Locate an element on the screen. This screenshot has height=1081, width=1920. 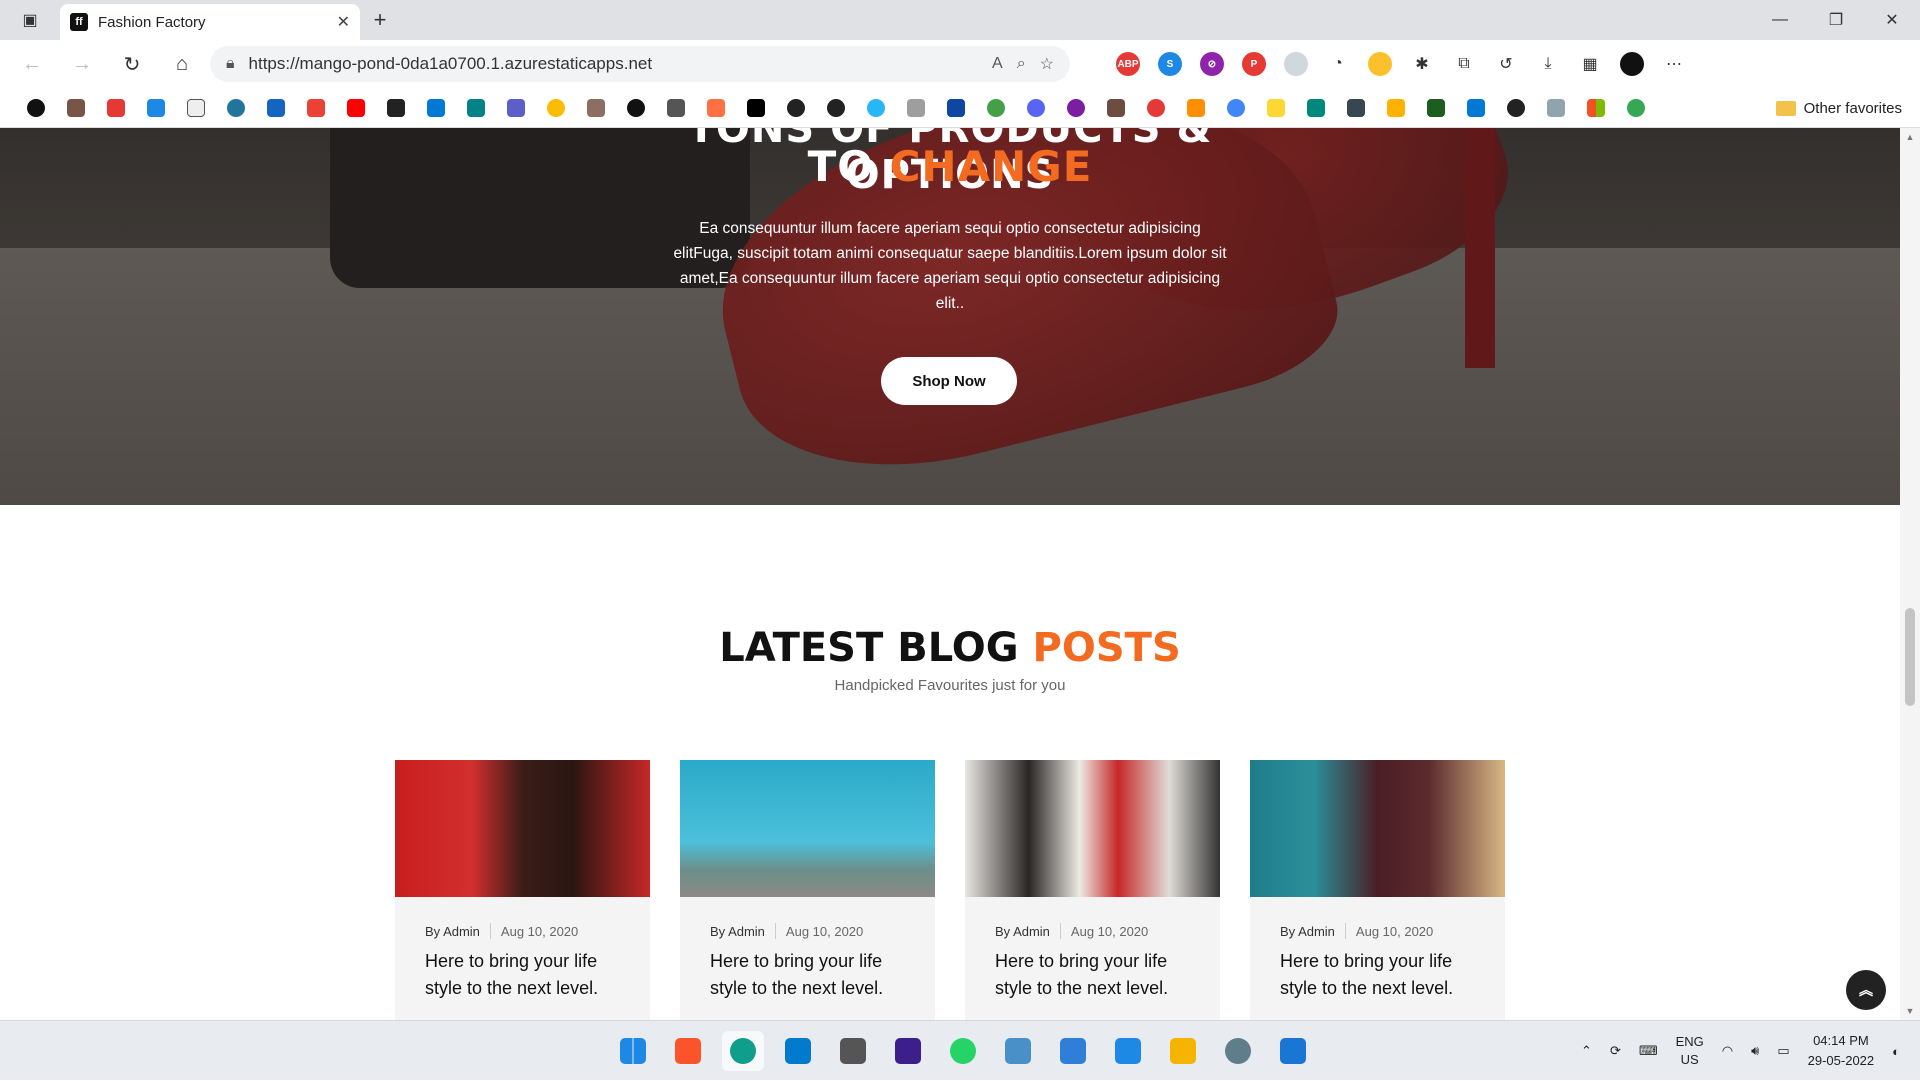
history-icon: ↺ is located at coordinates (1506, 64).